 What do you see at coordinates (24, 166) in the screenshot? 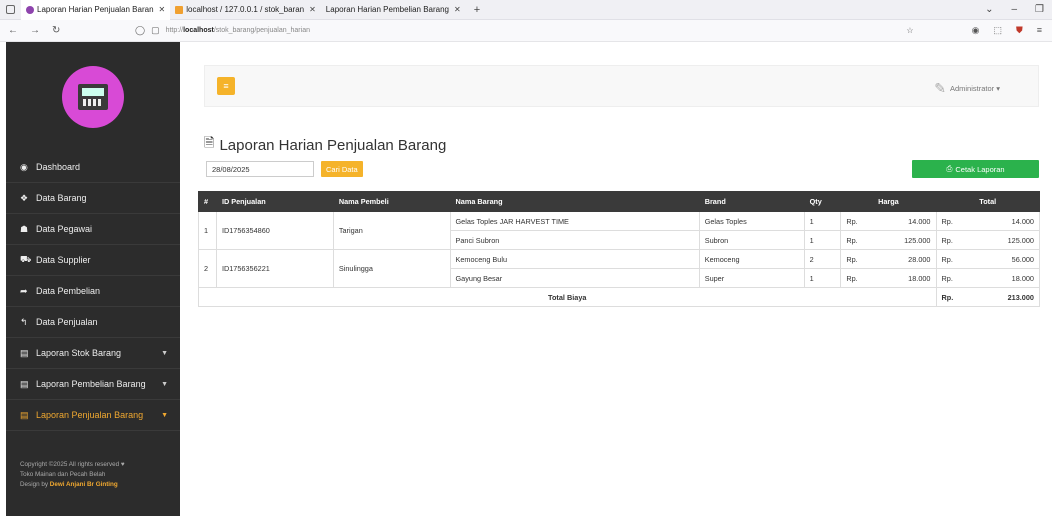
I see `dashboard-icon: ◉` at bounding box center [24, 166].